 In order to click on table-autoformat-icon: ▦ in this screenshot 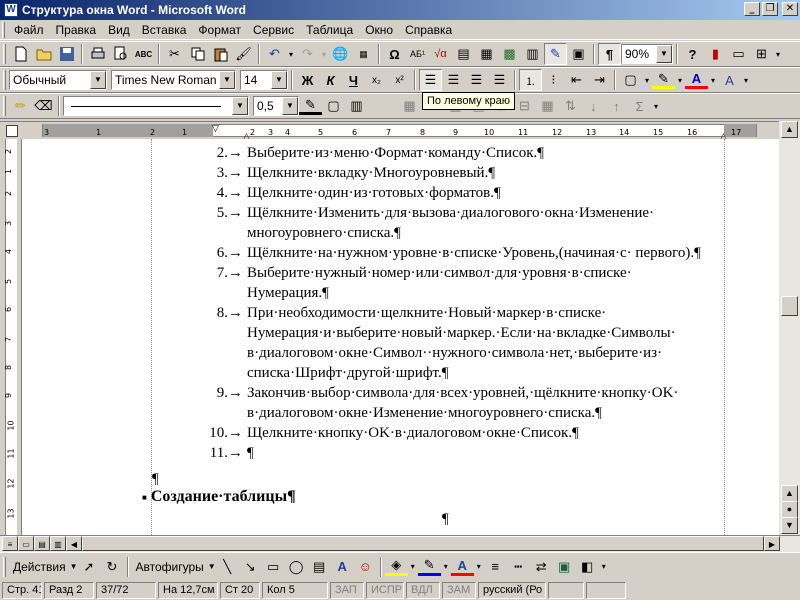, I will do `click(547, 106)`.